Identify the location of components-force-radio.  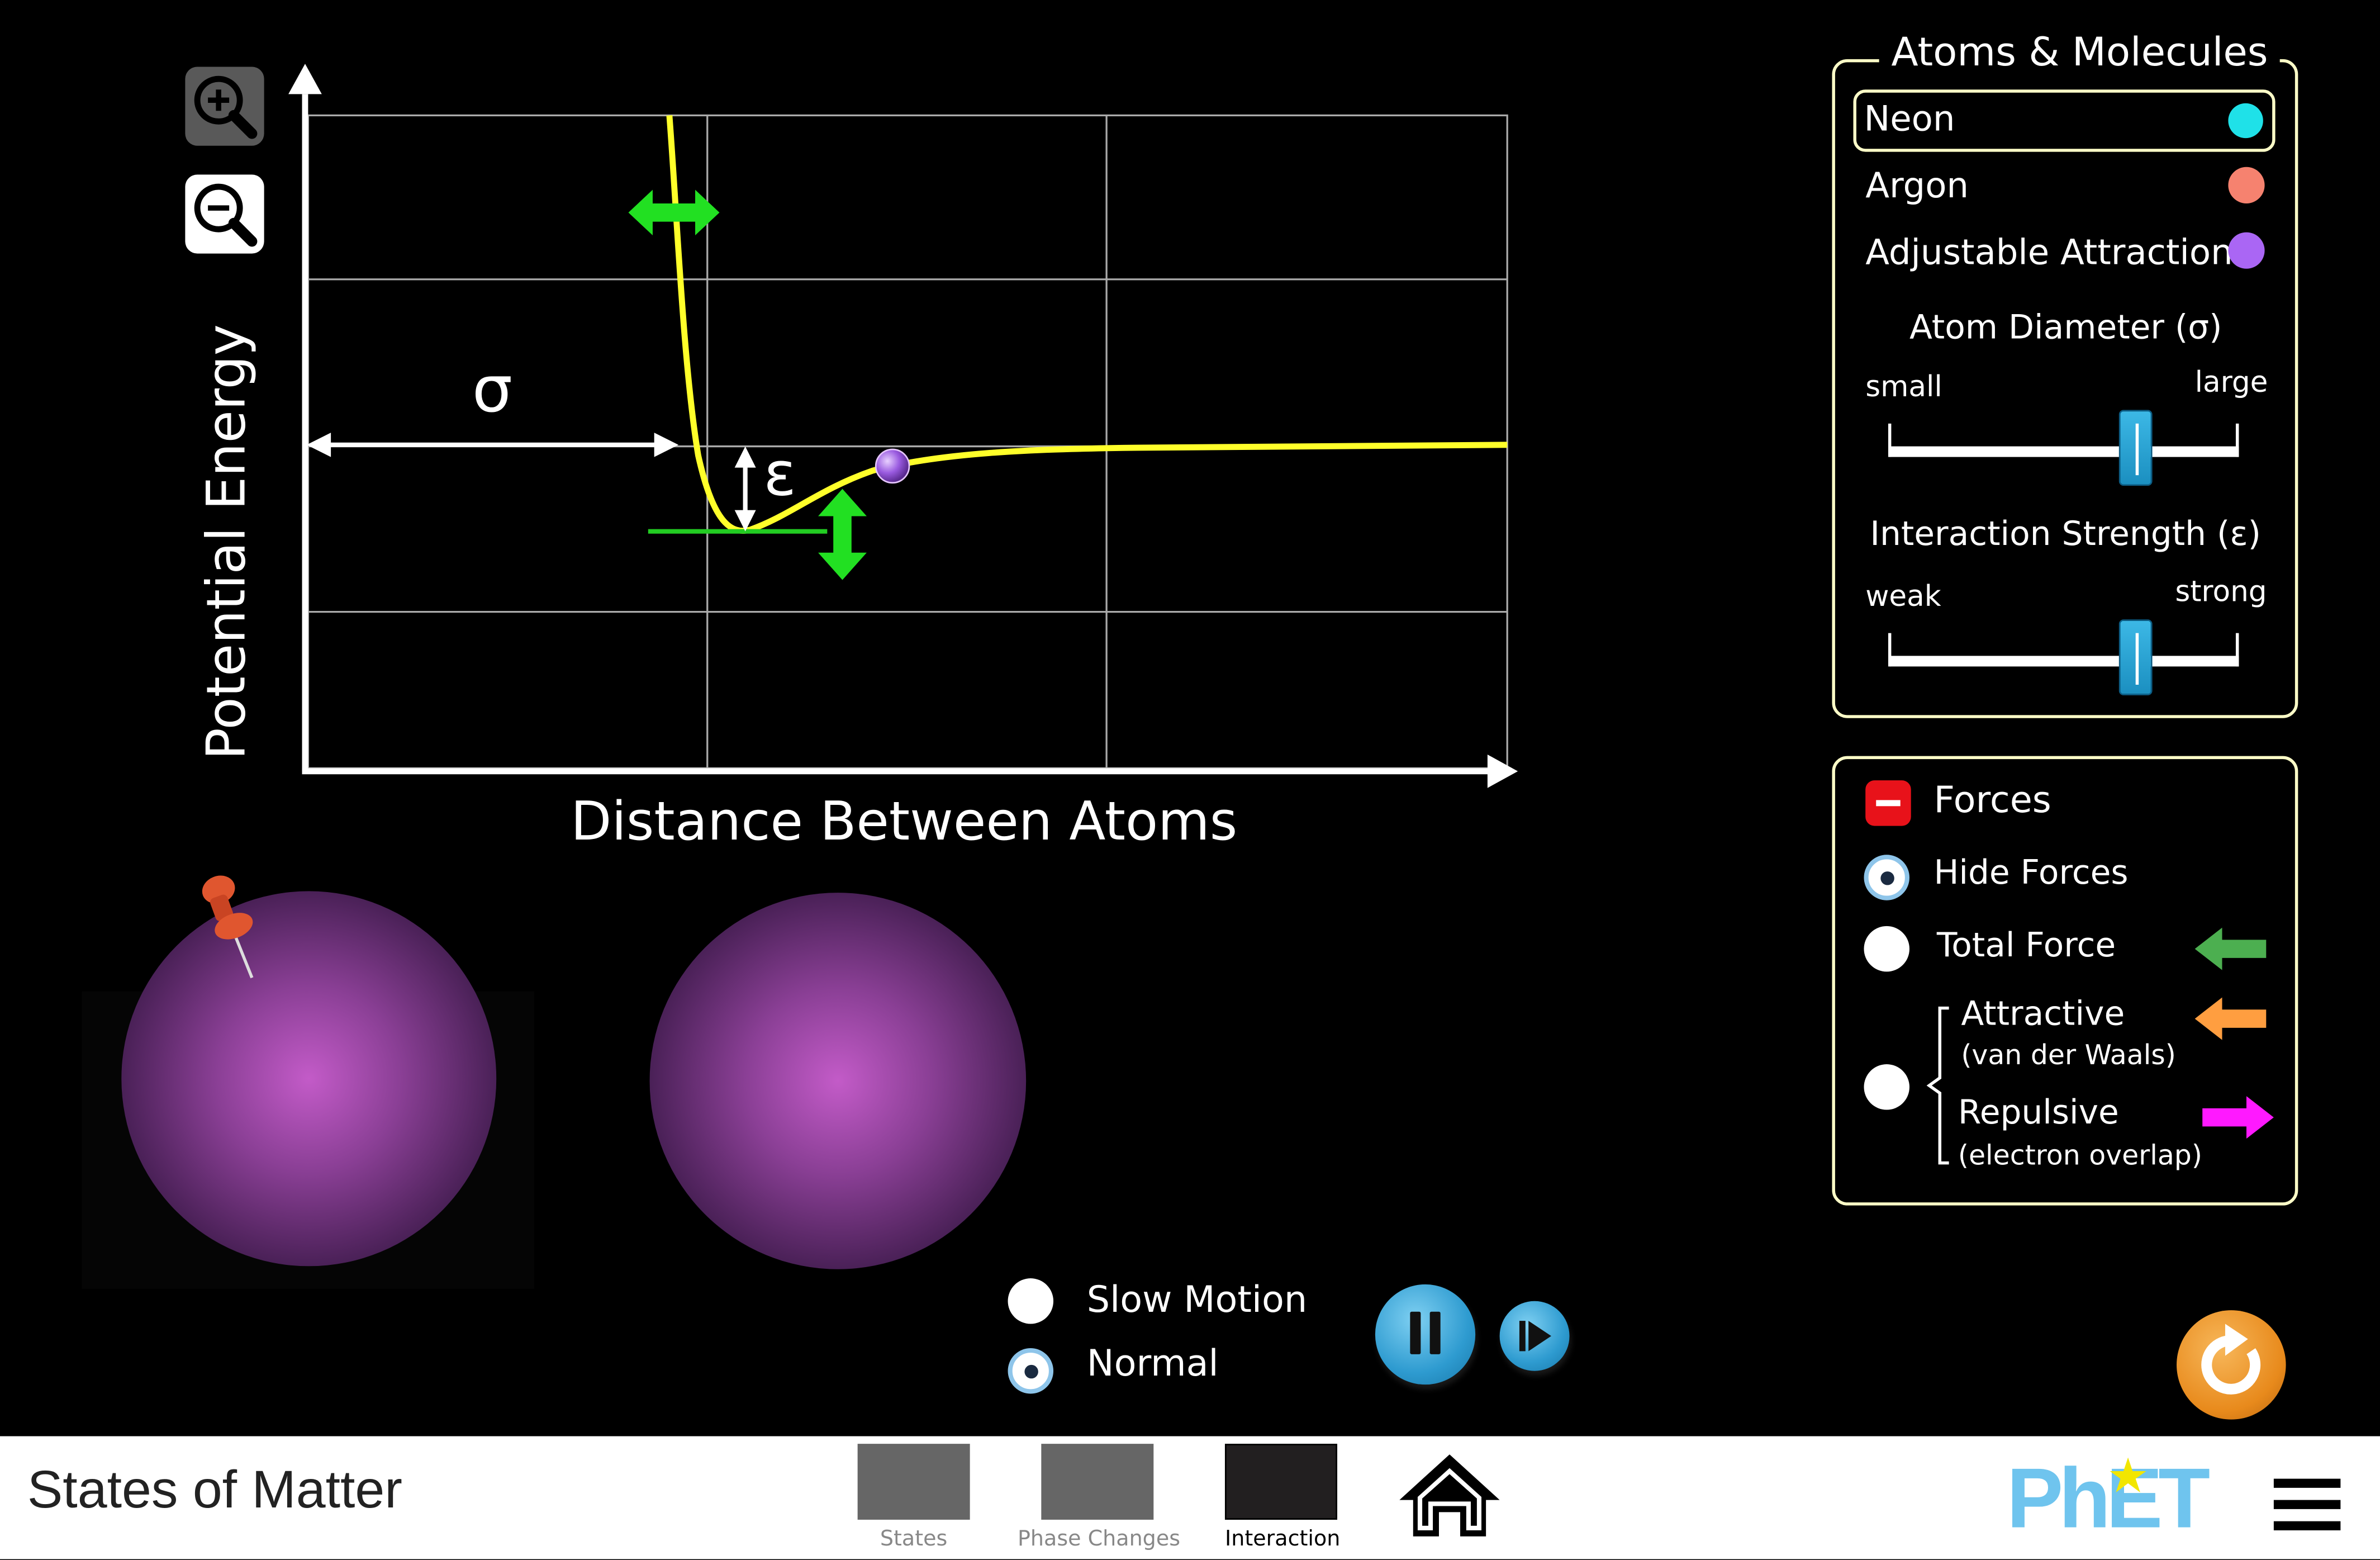
(1886, 1087).